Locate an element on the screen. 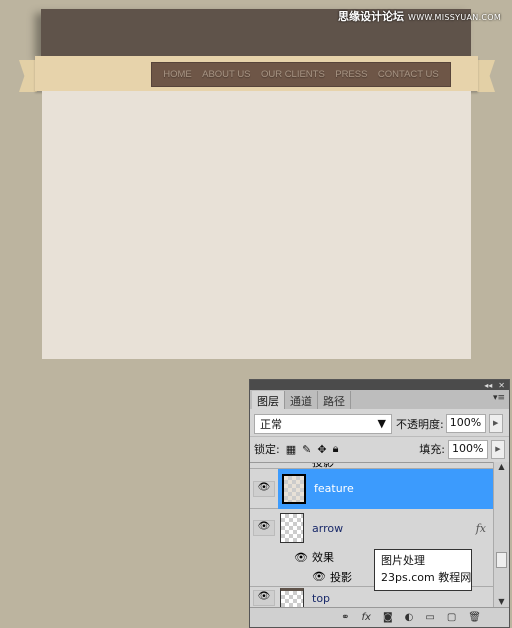 This screenshot has width=512, height=628. blend-mode-select: 正常 ▼ is located at coordinates (323, 423).